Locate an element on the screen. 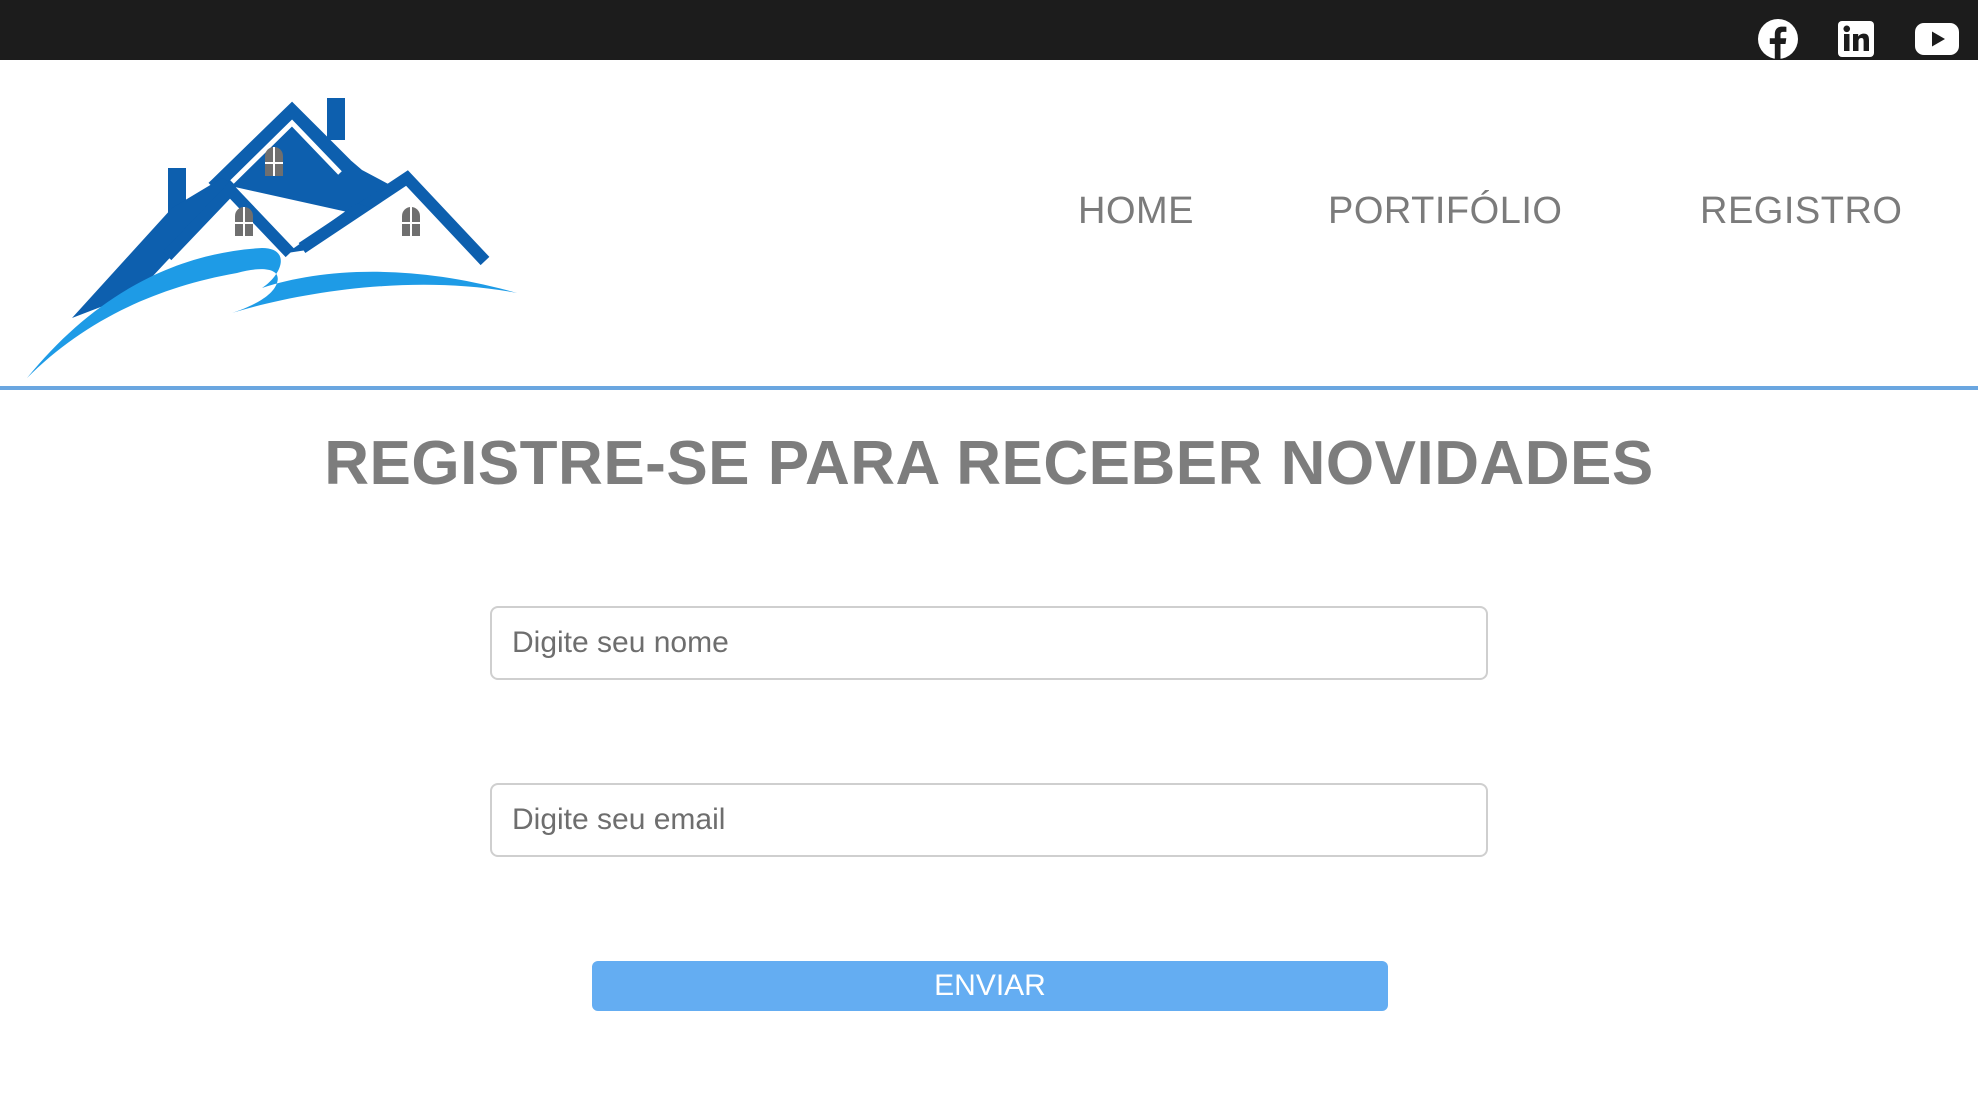  facebook-icon is located at coordinates (1778, 39).